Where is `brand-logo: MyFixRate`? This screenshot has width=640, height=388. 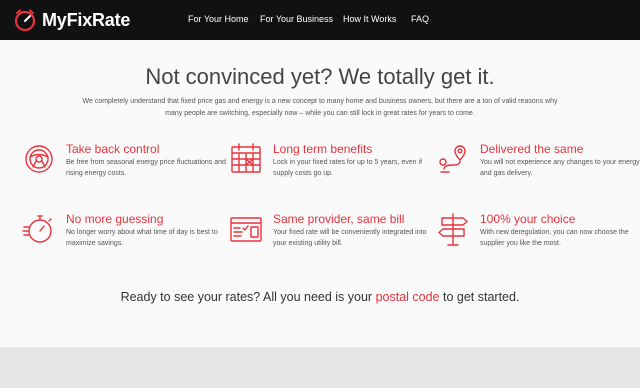
brand-logo: MyFixRate is located at coordinates (71, 20).